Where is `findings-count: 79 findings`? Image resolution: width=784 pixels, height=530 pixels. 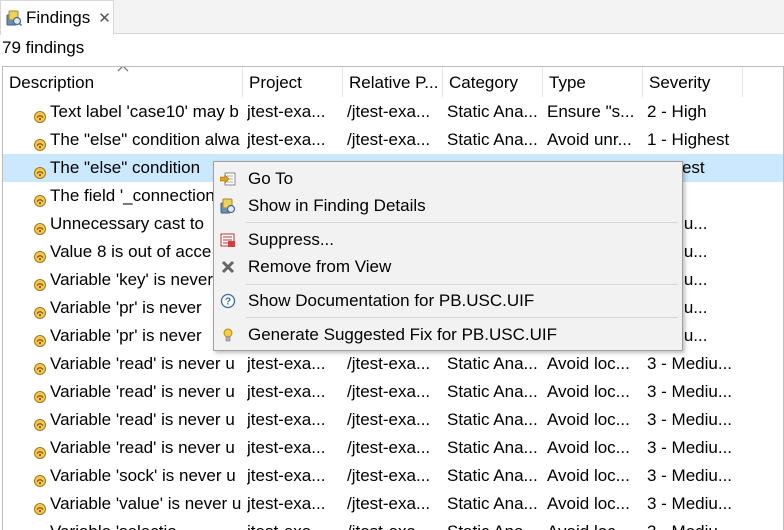
findings-count: 79 findings is located at coordinates (43, 47).